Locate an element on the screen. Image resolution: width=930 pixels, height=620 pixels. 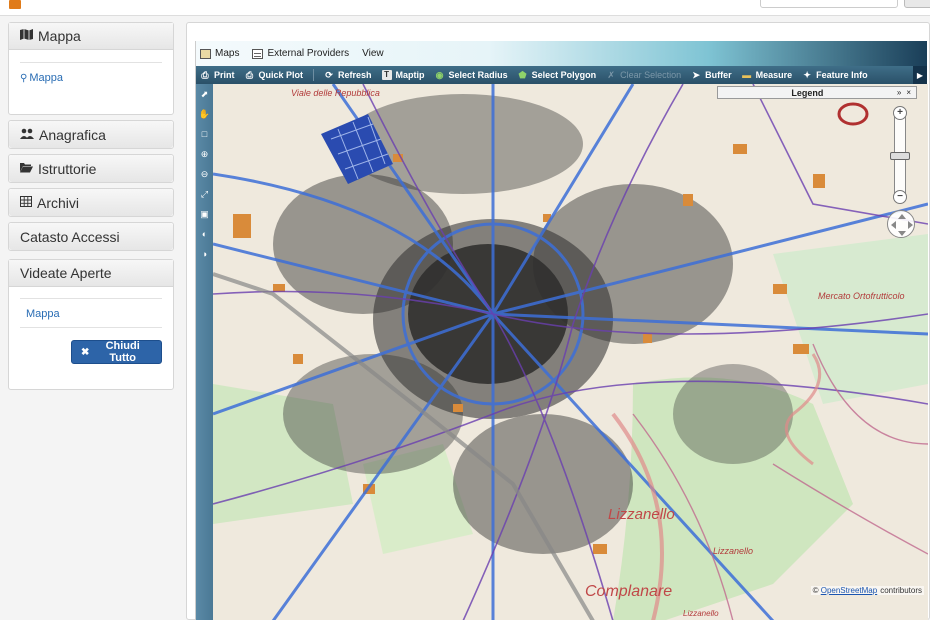
map-panel-header: Mappa is located at coordinates (91, 36).